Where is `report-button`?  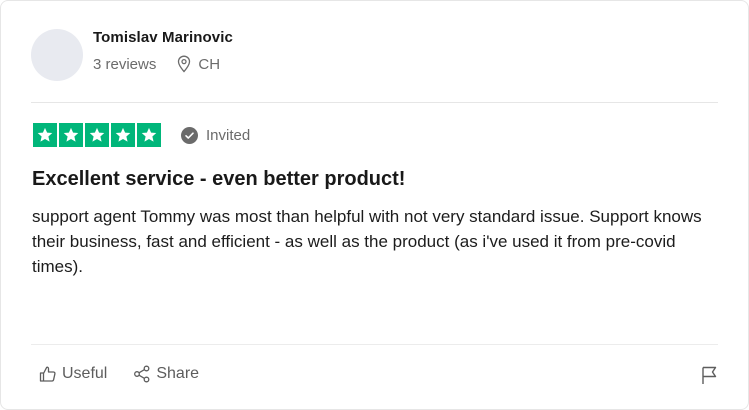 report-button is located at coordinates (710, 376).